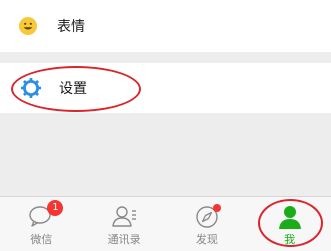 This screenshot has width=331, height=251. I want to click on tab-me: 我, so click(289, 224).